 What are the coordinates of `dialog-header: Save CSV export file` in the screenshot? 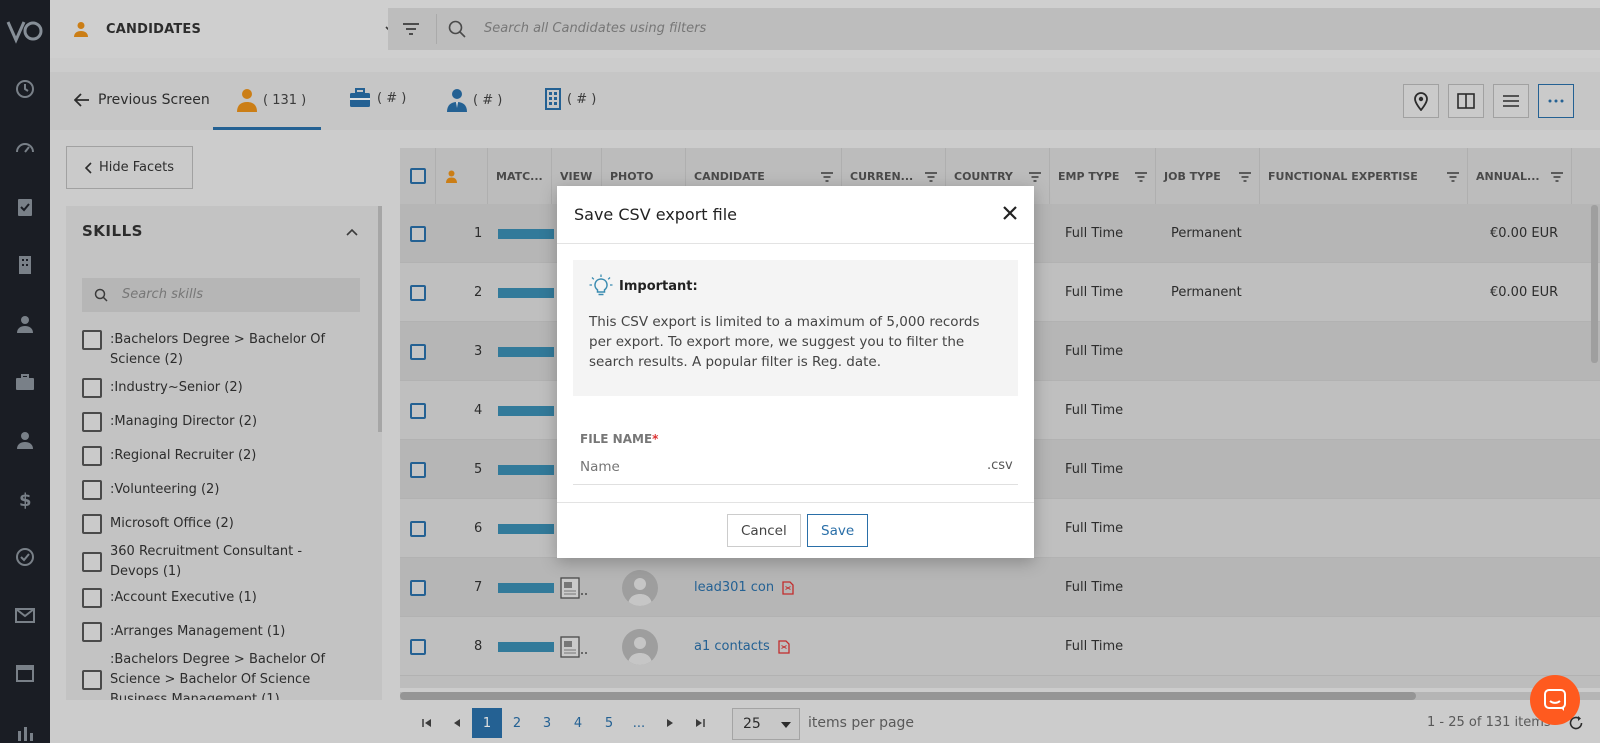 It's located at (795, 215).